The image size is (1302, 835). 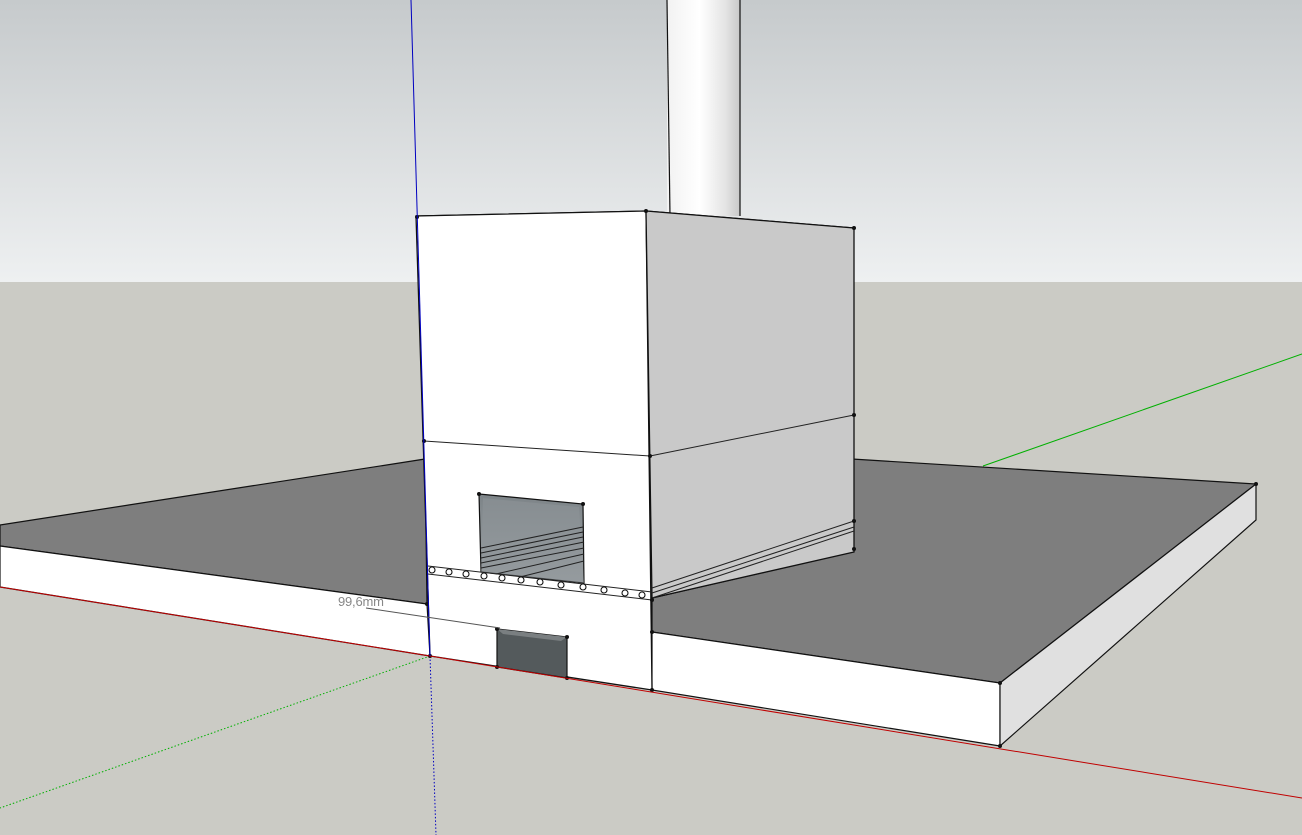 I want to click on chimney-pipe, so click(x=703, y=108).